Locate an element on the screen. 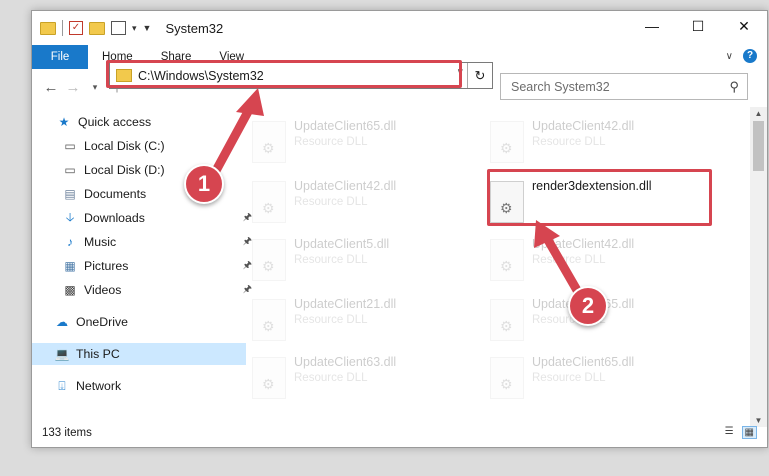 The width and height of the screenshot is (769, 476). sidebar-item-label: Pictures is located at coordinates (106, 266).